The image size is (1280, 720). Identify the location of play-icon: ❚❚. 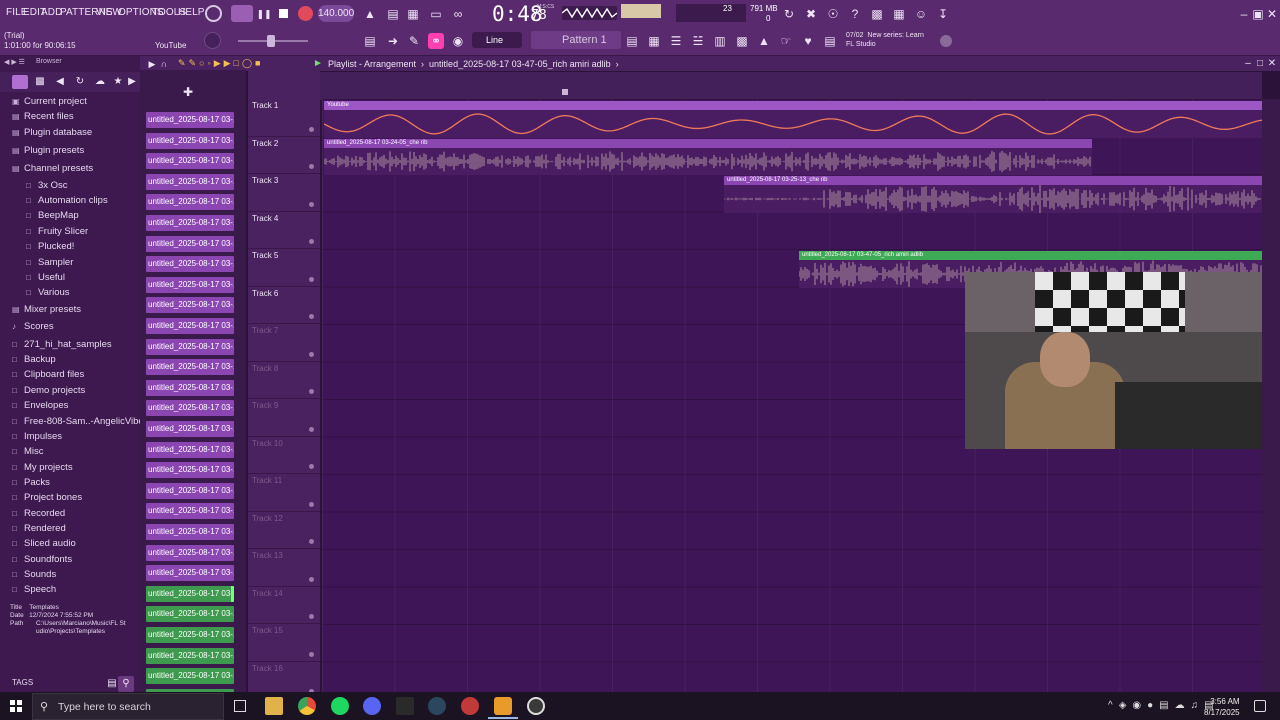
(264, 14).